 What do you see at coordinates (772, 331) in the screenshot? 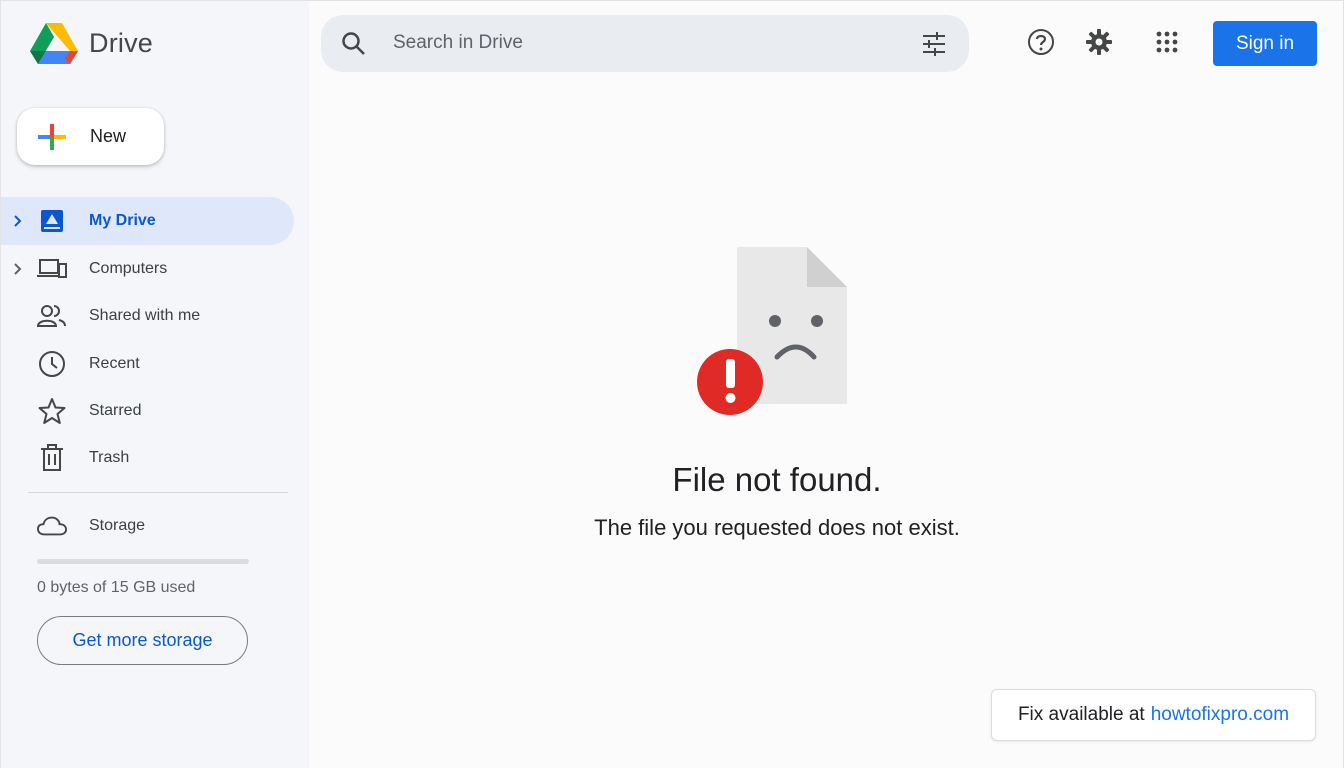
I see `file-not-found-illustration` at bounding box center [772, 331].